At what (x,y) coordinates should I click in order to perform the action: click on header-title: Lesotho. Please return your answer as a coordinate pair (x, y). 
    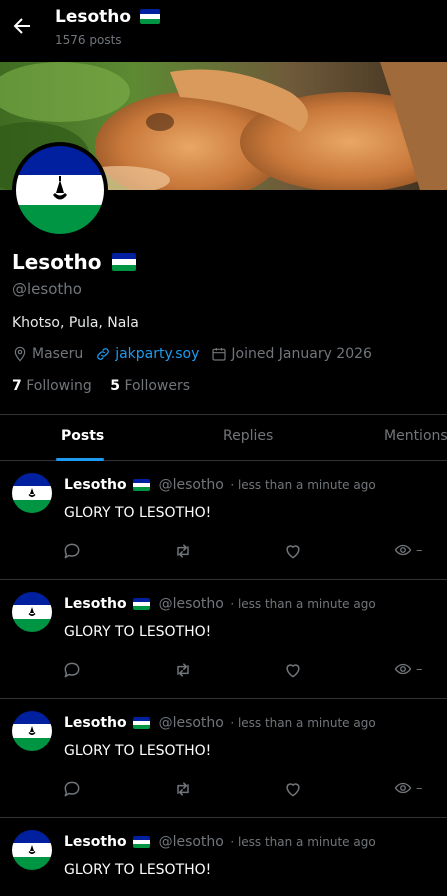
    Looking at the image, I should click on (107, 17).